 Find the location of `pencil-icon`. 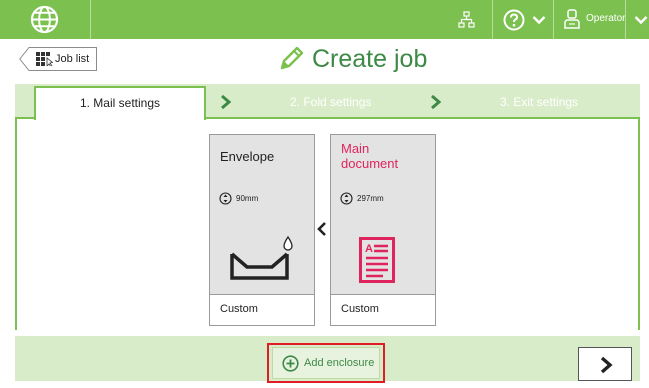

pencil-icon is located at coordinates (292, 58).